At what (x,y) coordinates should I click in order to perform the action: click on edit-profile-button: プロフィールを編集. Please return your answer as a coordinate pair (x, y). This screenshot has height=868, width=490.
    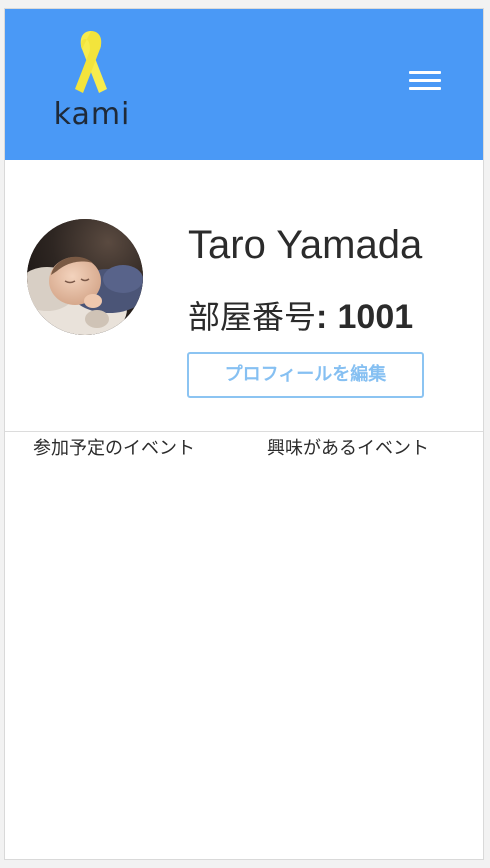
    Looking at the image, I should click on (305, 375).